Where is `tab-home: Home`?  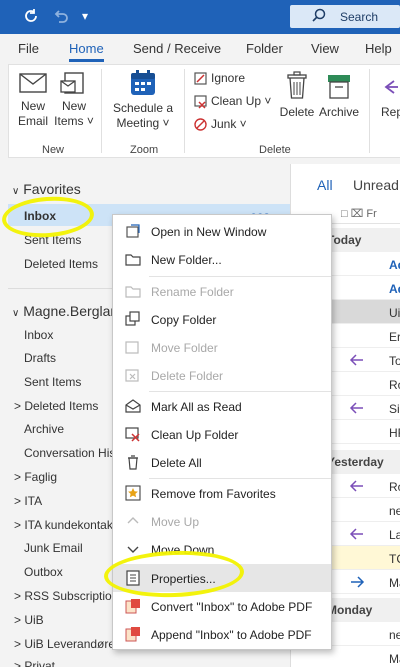 tab-home: Home is located at coordinates (86, 51).